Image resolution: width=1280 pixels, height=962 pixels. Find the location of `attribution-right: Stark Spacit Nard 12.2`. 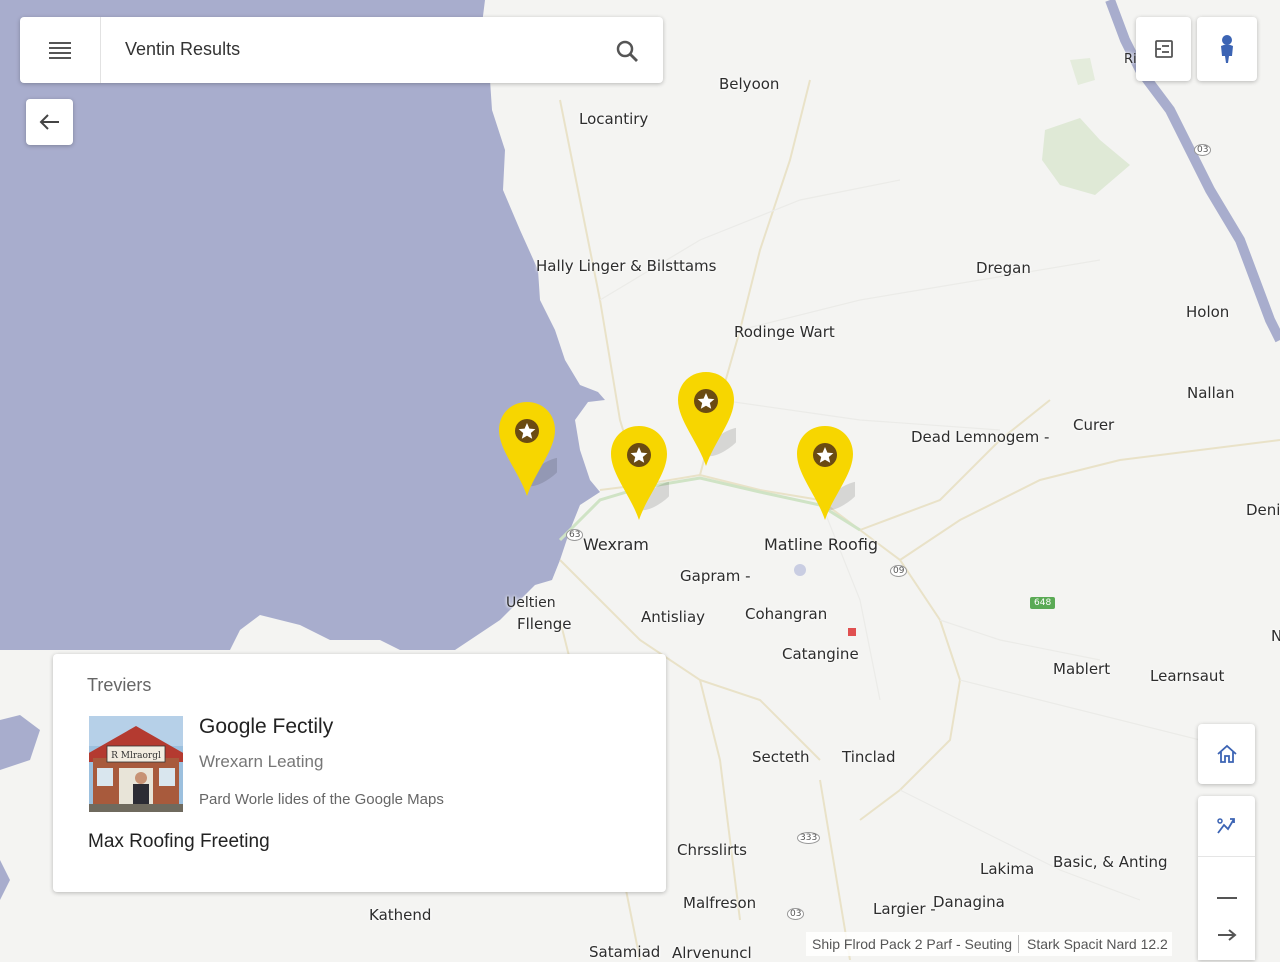

attribution-right: Stark Spacit Nard 12.2 is located at coordinates (1095, 944).